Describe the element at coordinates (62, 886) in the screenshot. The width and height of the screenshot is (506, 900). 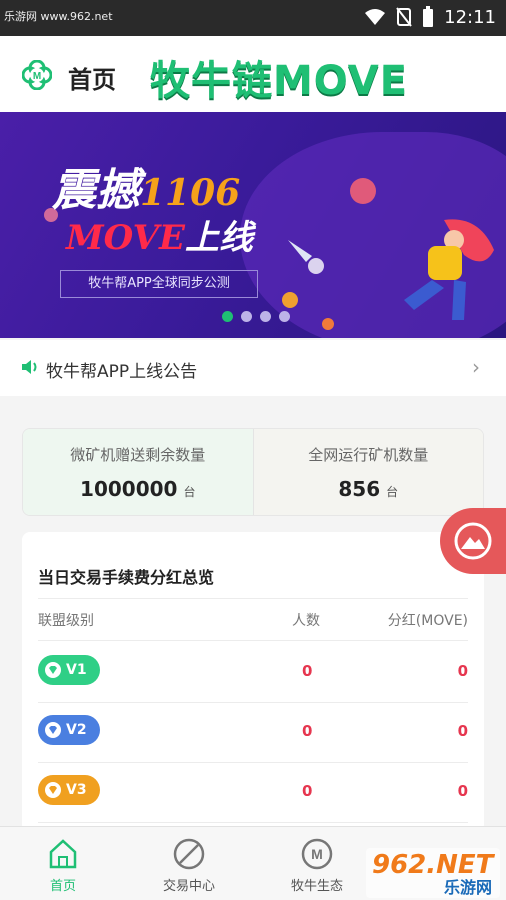
I see `tab-label: 首页` at that location.